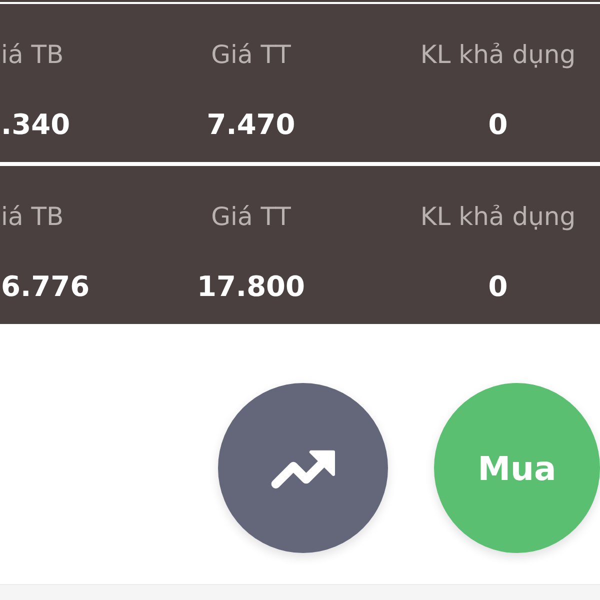  What do you see at coordinates (251, 287) in the screenshot?
I see `column-value: 17.800` at bounding box center [251, 287].